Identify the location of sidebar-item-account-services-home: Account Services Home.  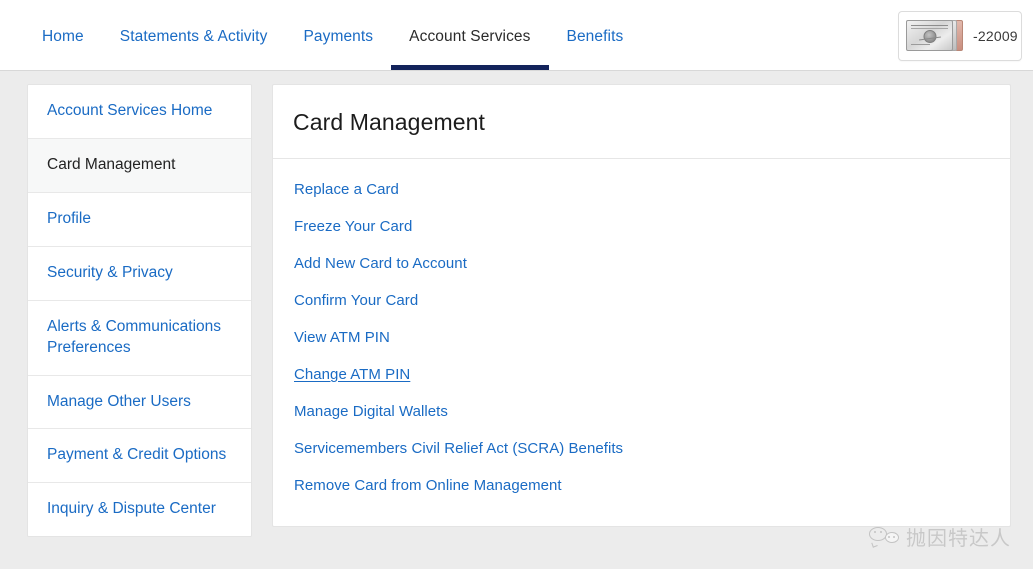
(139, 112).